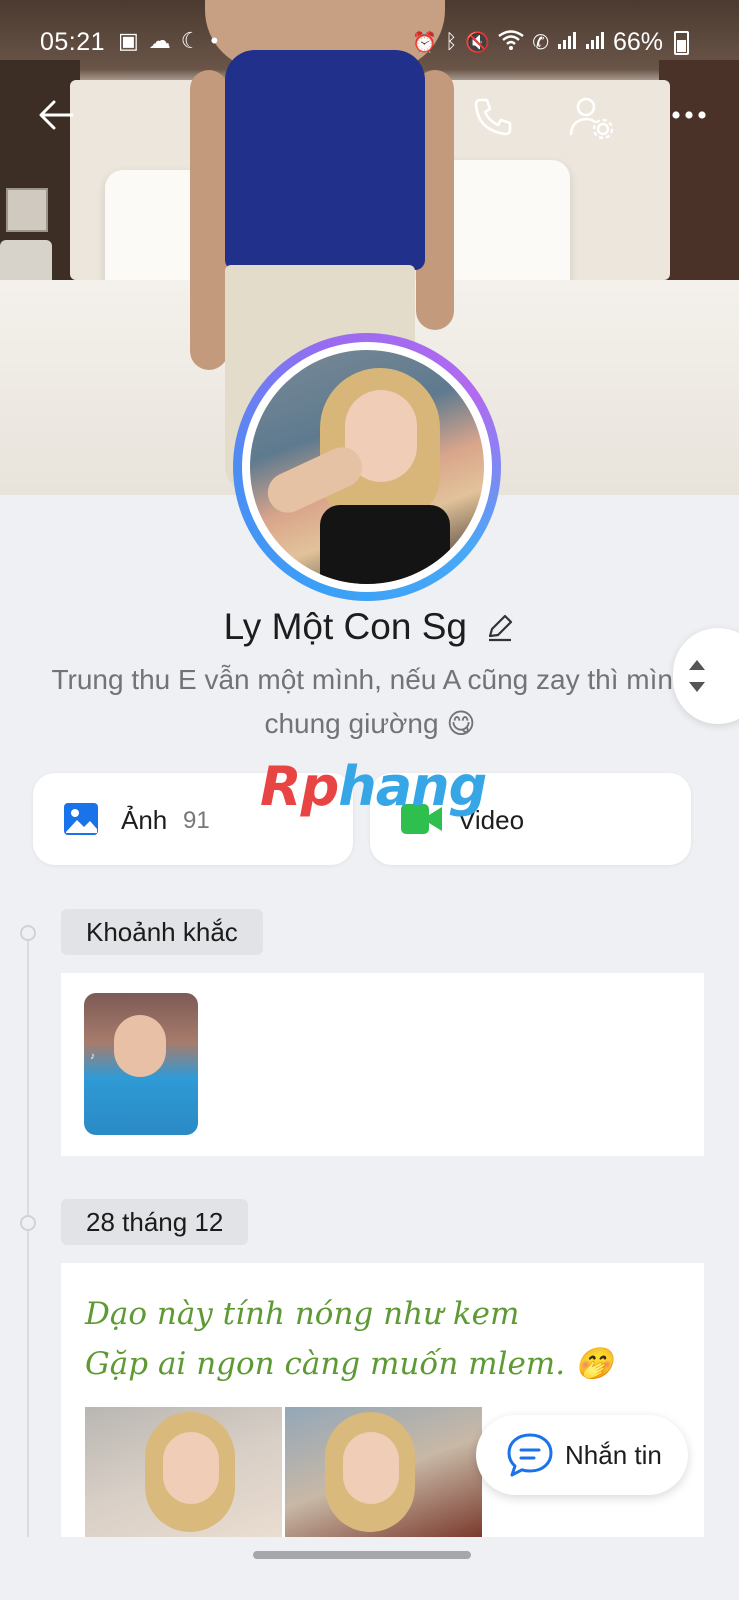 The height and width of the screenshot is (1600, 739). Describe the element at coordinates (382, 1064) in the screenshot. I see `moments-panel: ♪` at that location.